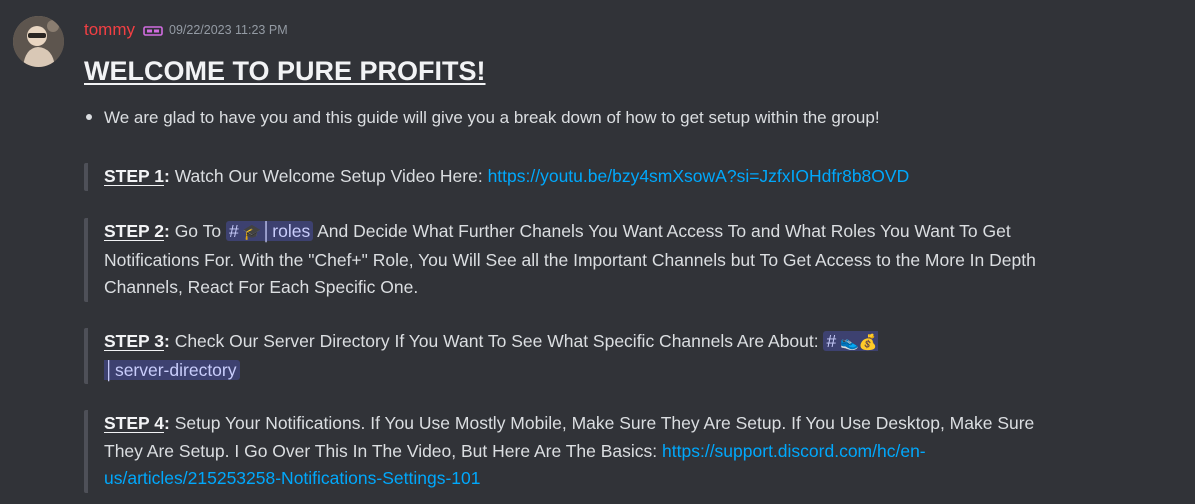 The height and width of the screenshot is (504, 1195). I want to click on channel-mention-roles: # 🎓│roles, so click(269, 231).